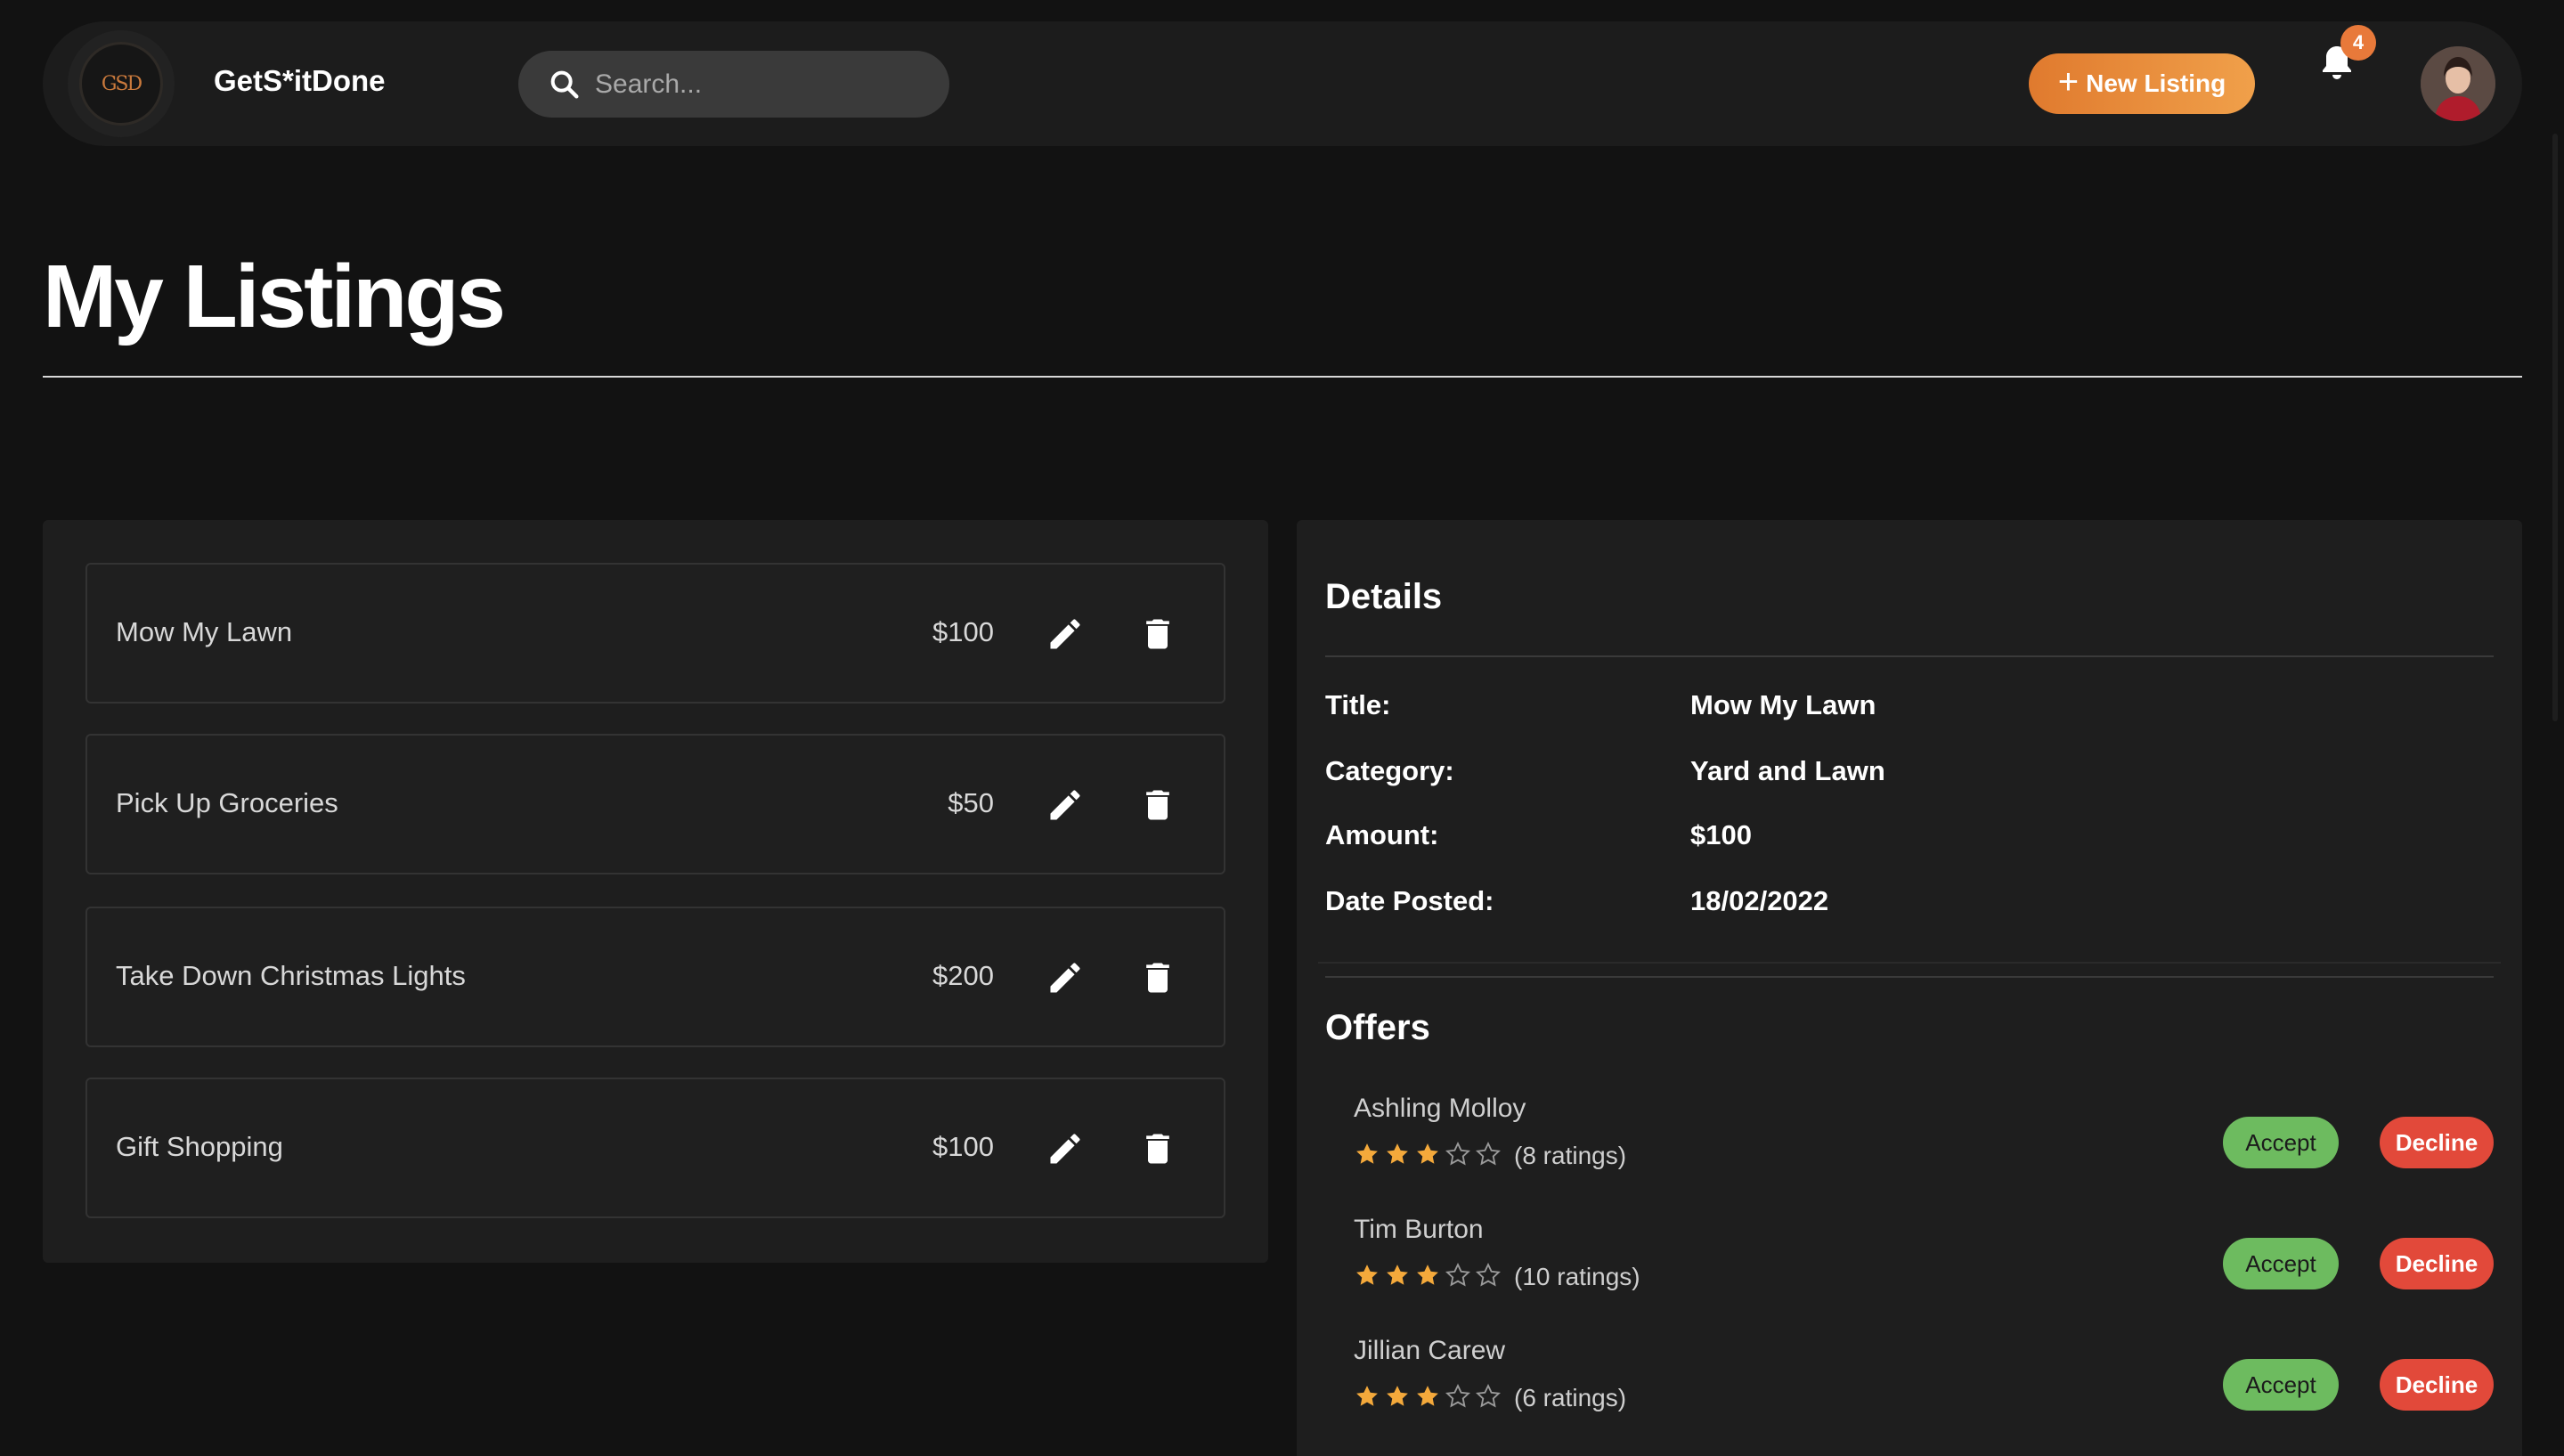 The height and width of the screenshot is (1456, 2564). What do you see at coordinates (274, 296) in the screenshot?
I see `page-title: My Listings` at bounding box center [274, 296].